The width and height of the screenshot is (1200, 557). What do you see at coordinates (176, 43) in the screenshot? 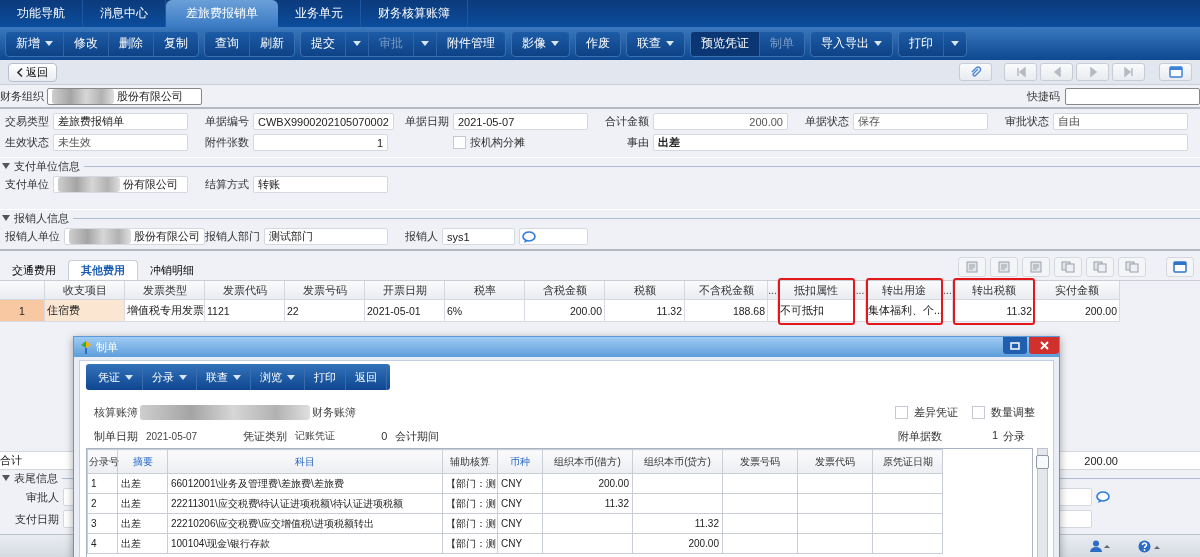
I see `toolbar-button: 复制` at bounding box center [176, 43].